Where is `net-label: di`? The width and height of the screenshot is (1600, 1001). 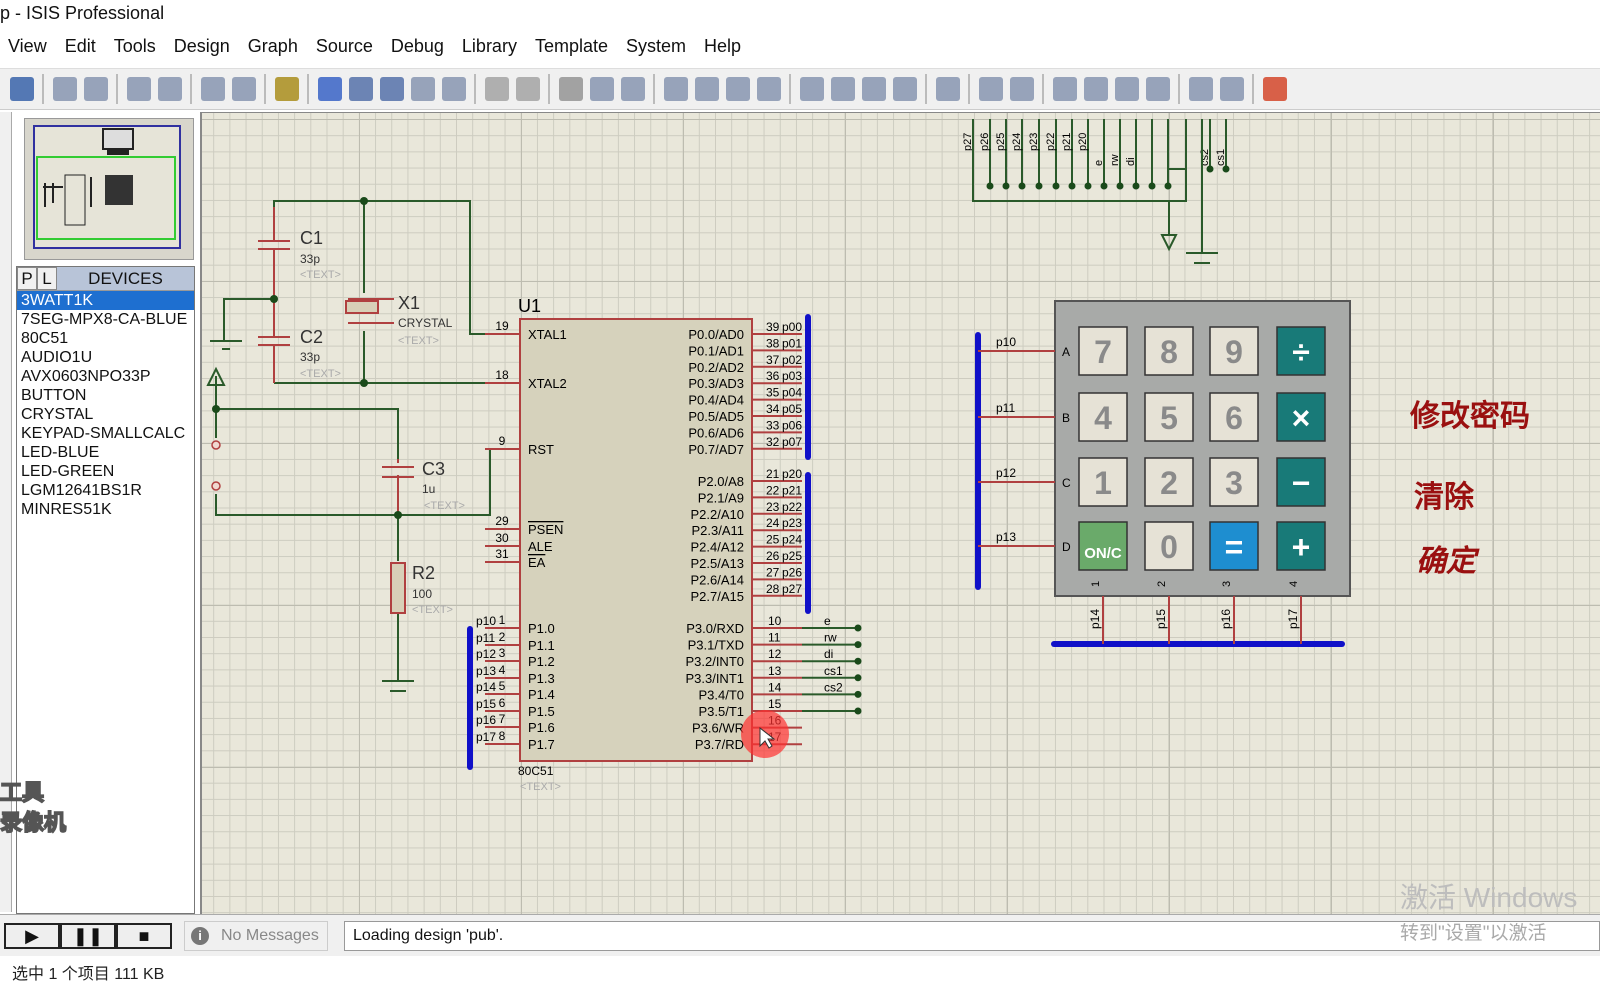 net-label: di is located at coordinates (1131, 161).